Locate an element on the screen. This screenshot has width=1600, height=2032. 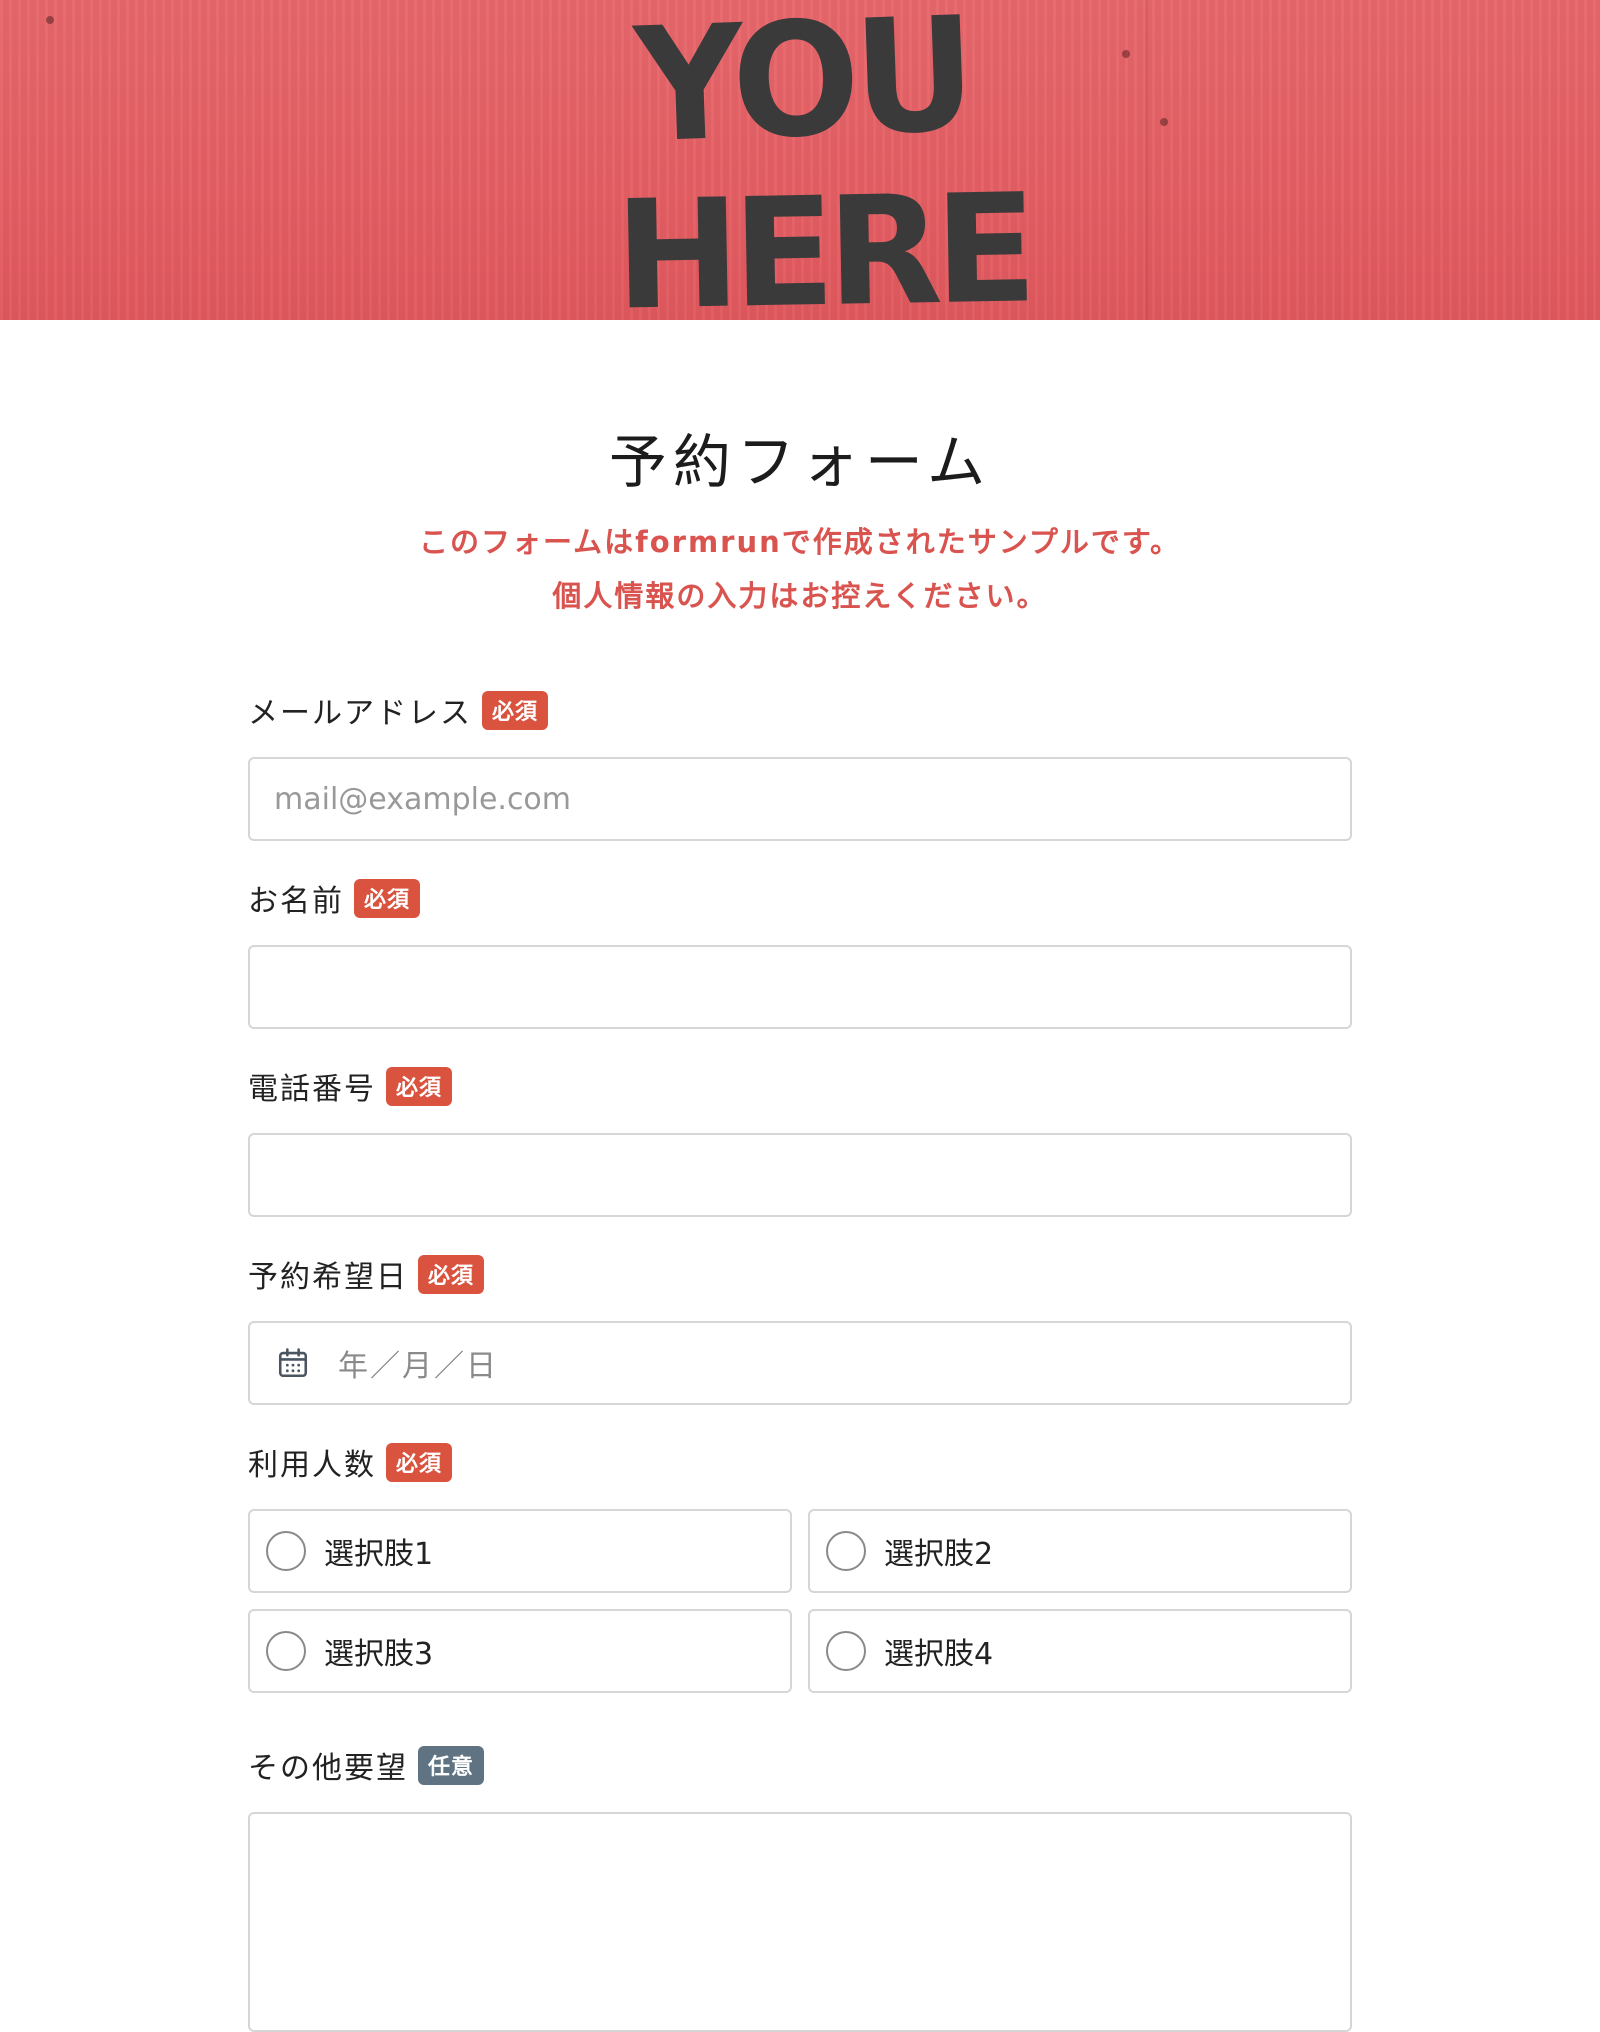
phone-label: 電話番号 必須 is located at coordinates (350, 1086).